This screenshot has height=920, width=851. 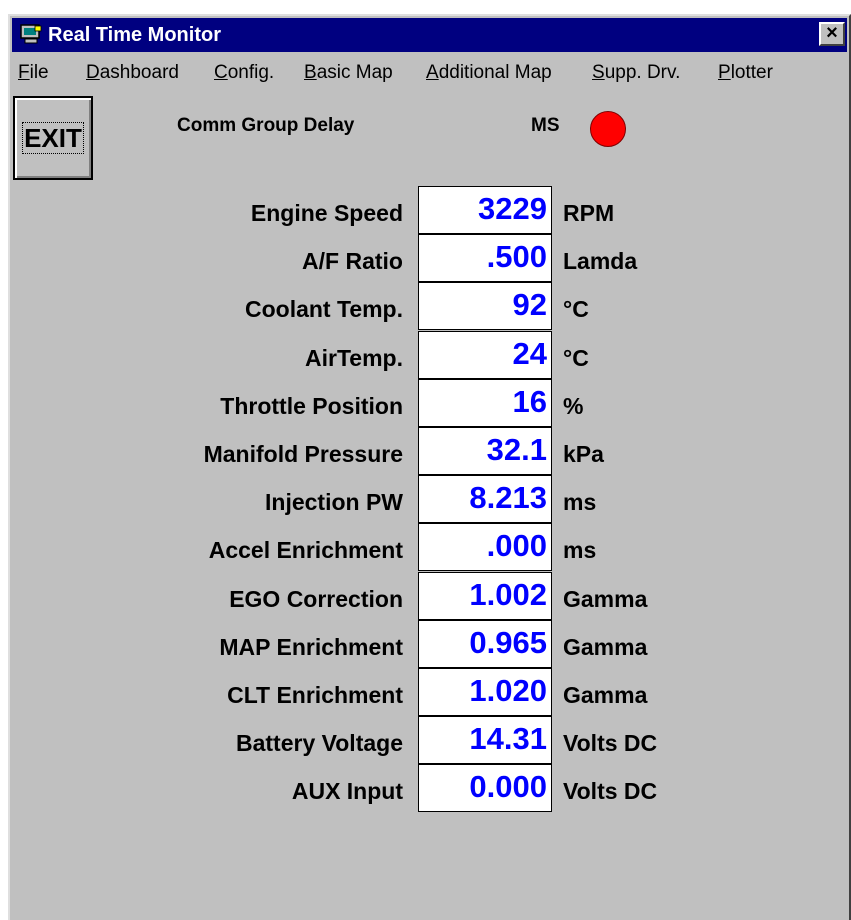 I want to click on manifold-pressure-label: Manifold Pressure, so click(x=303, y=454).